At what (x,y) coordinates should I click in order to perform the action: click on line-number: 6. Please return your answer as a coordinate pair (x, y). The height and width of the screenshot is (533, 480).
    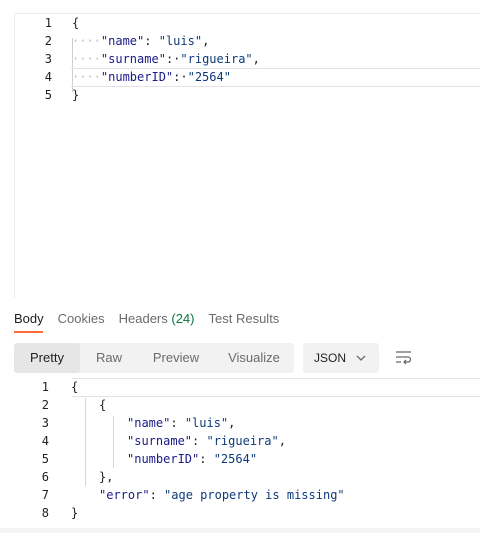
    Looking at the image, I should click on (45, 477).